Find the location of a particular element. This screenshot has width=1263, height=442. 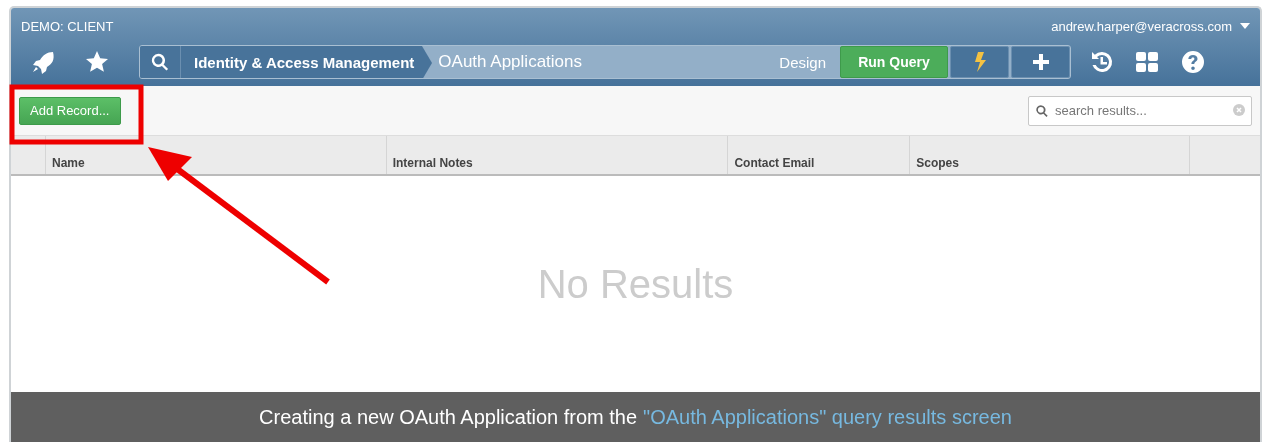

run-query-button: Run Query is located at coordinates (894, 62).